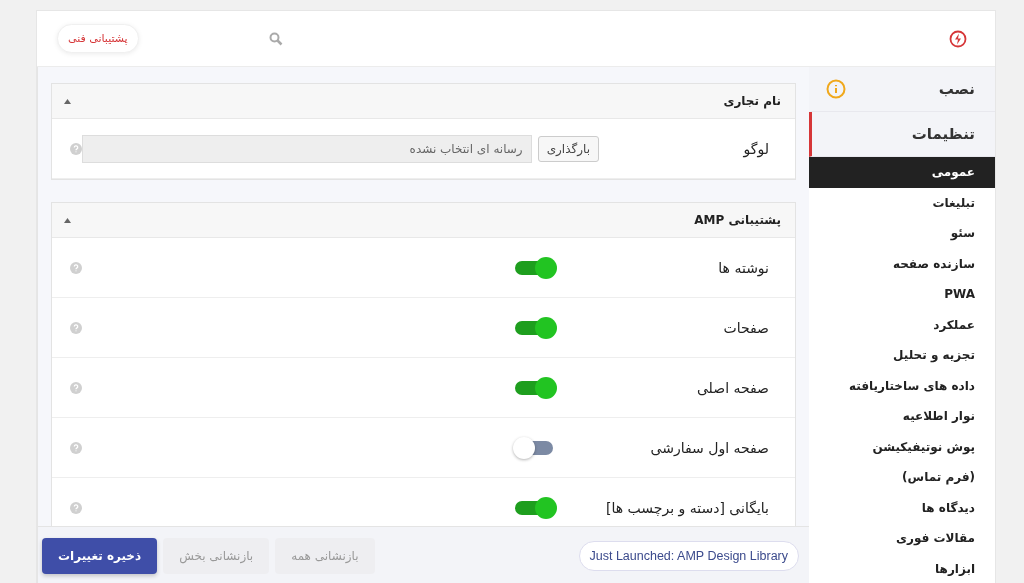  What do you see at coordinates (687, 507) in the screenshot?
I see `setting-label: بایگانی [دسته و برچسب ها]` at bounding box center [687, 507].